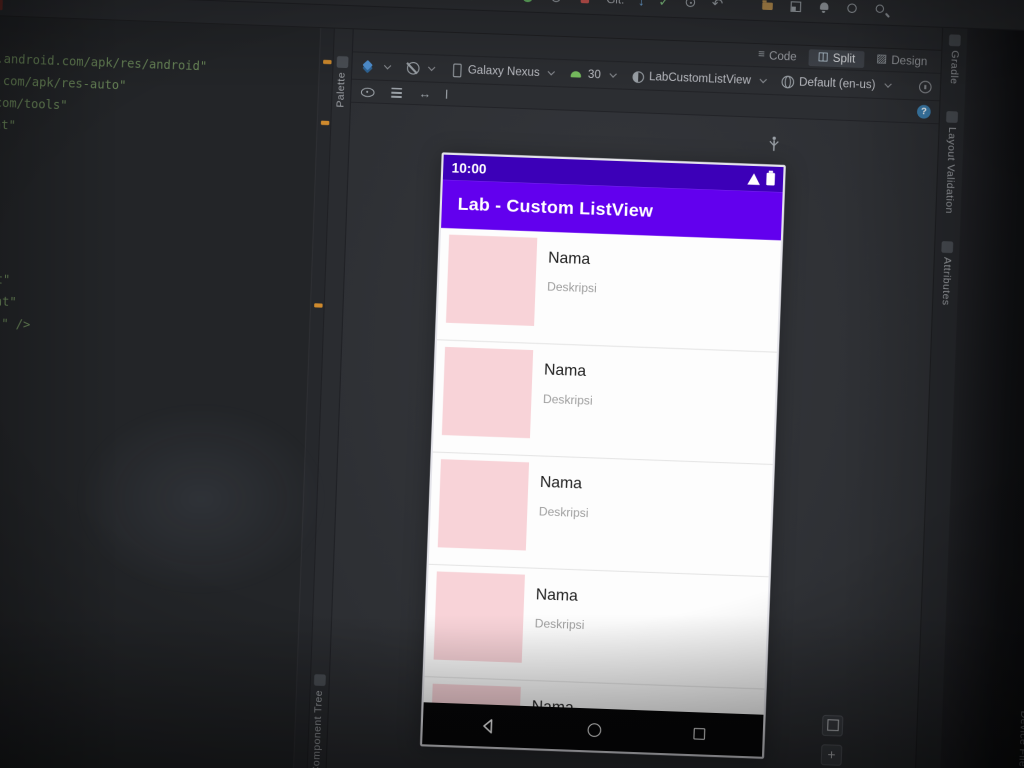  I want to click on recents-button, so click(699, 733).